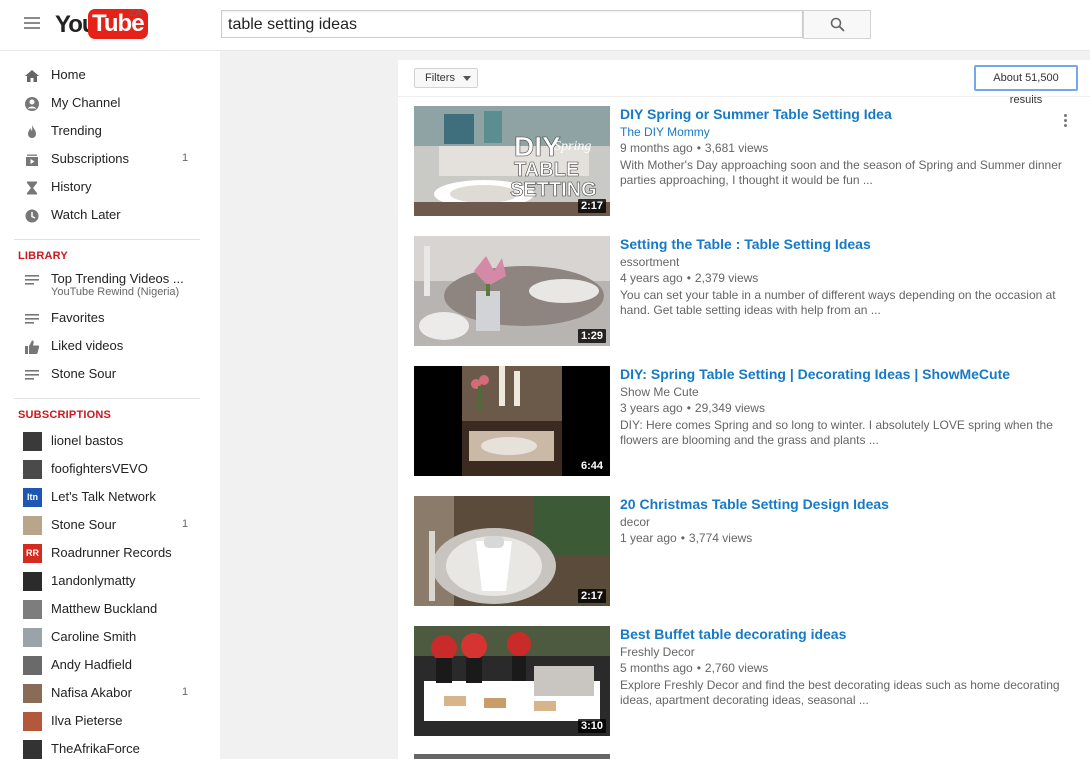 The height and width of the screenshot is (759, 1090). I want to click on sidebar-item-watch-later: Watch Later, so click(110, 216).